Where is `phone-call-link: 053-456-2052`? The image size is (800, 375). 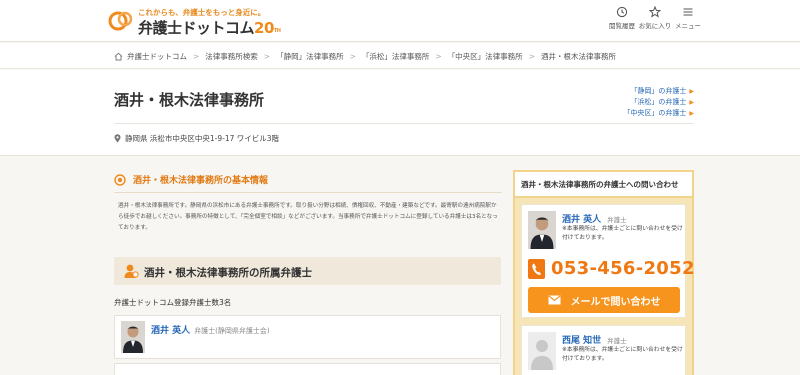
phone-call-link: 053-456-2052 is located at coordinates (611, 268).